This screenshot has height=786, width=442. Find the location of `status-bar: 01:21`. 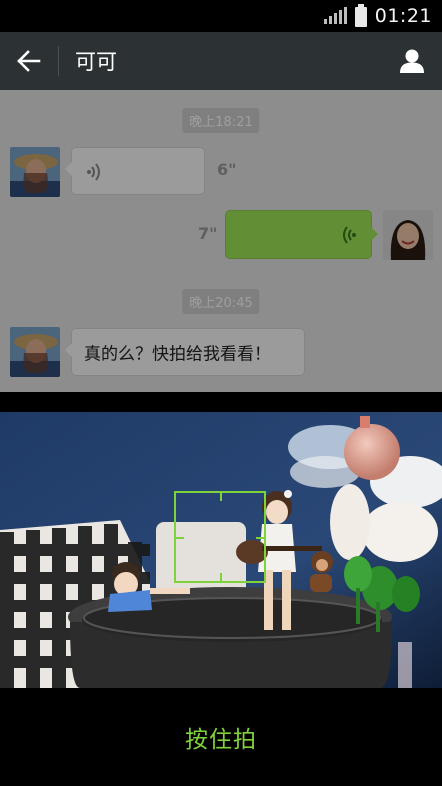

status-bar: 01:21 is located at coordinates (221, 16).